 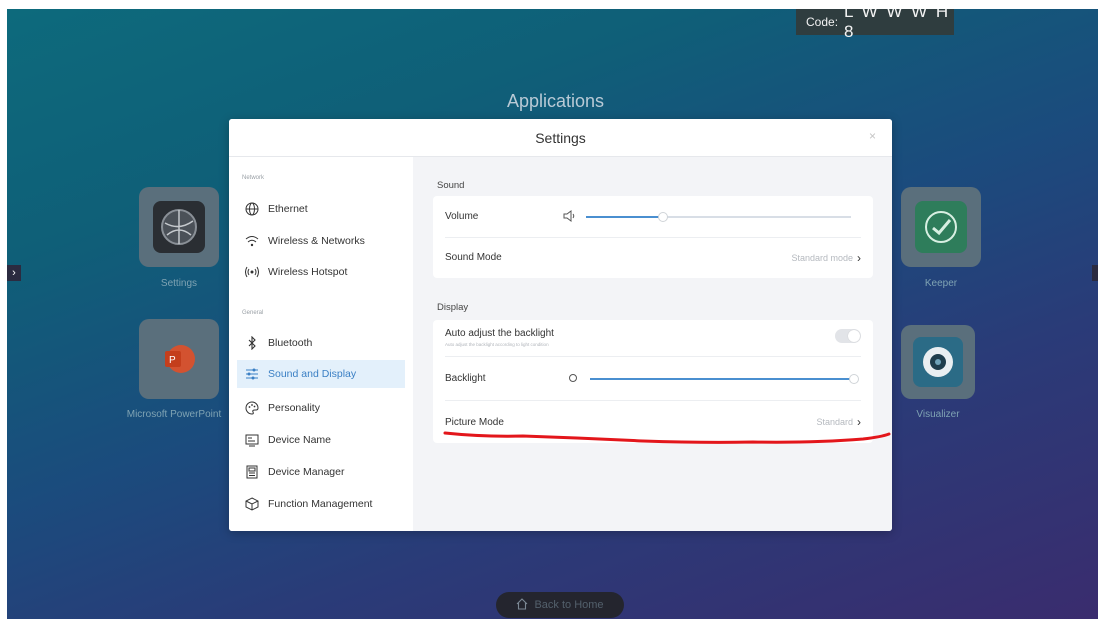 What do you see at coordinates (252, 472) in the screenshot?
I see `device-manager-icon` at bounding box center [252, 472].